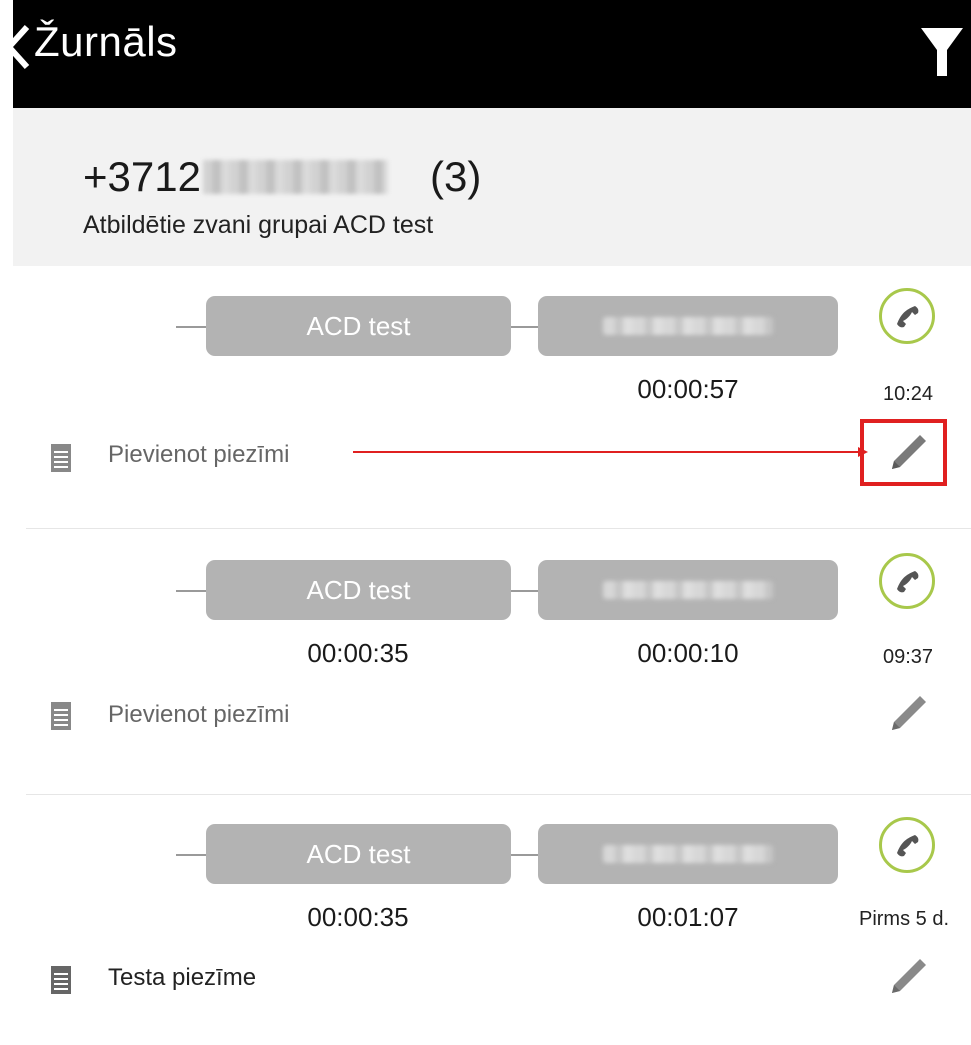  I want to click on call-count: (3), so click(455, 176).